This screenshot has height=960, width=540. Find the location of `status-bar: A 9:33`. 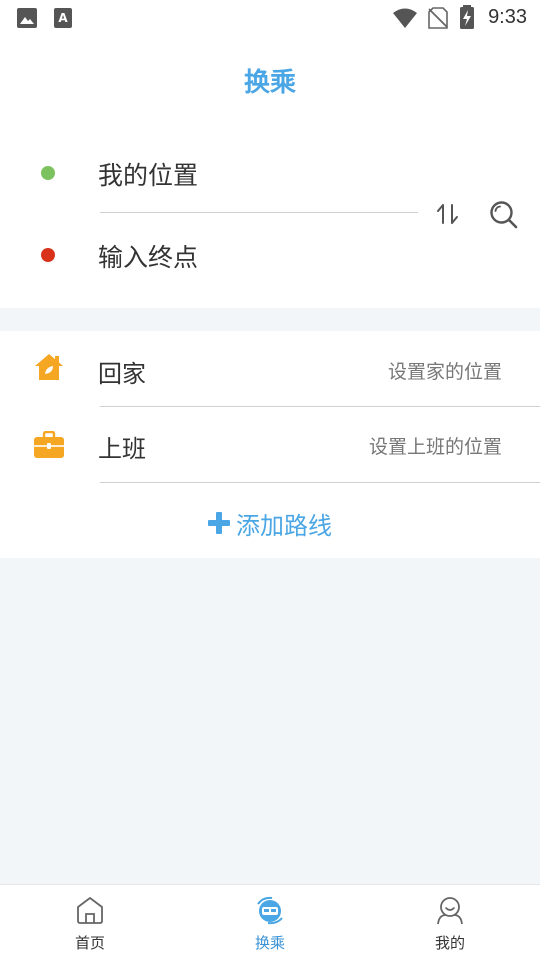

status-bar: A 9:33 is located at coordinates (270, 18).